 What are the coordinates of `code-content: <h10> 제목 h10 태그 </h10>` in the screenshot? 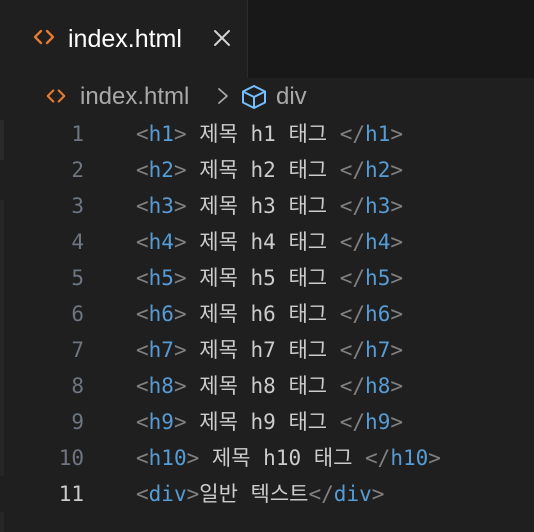 It's located at (288, 458).